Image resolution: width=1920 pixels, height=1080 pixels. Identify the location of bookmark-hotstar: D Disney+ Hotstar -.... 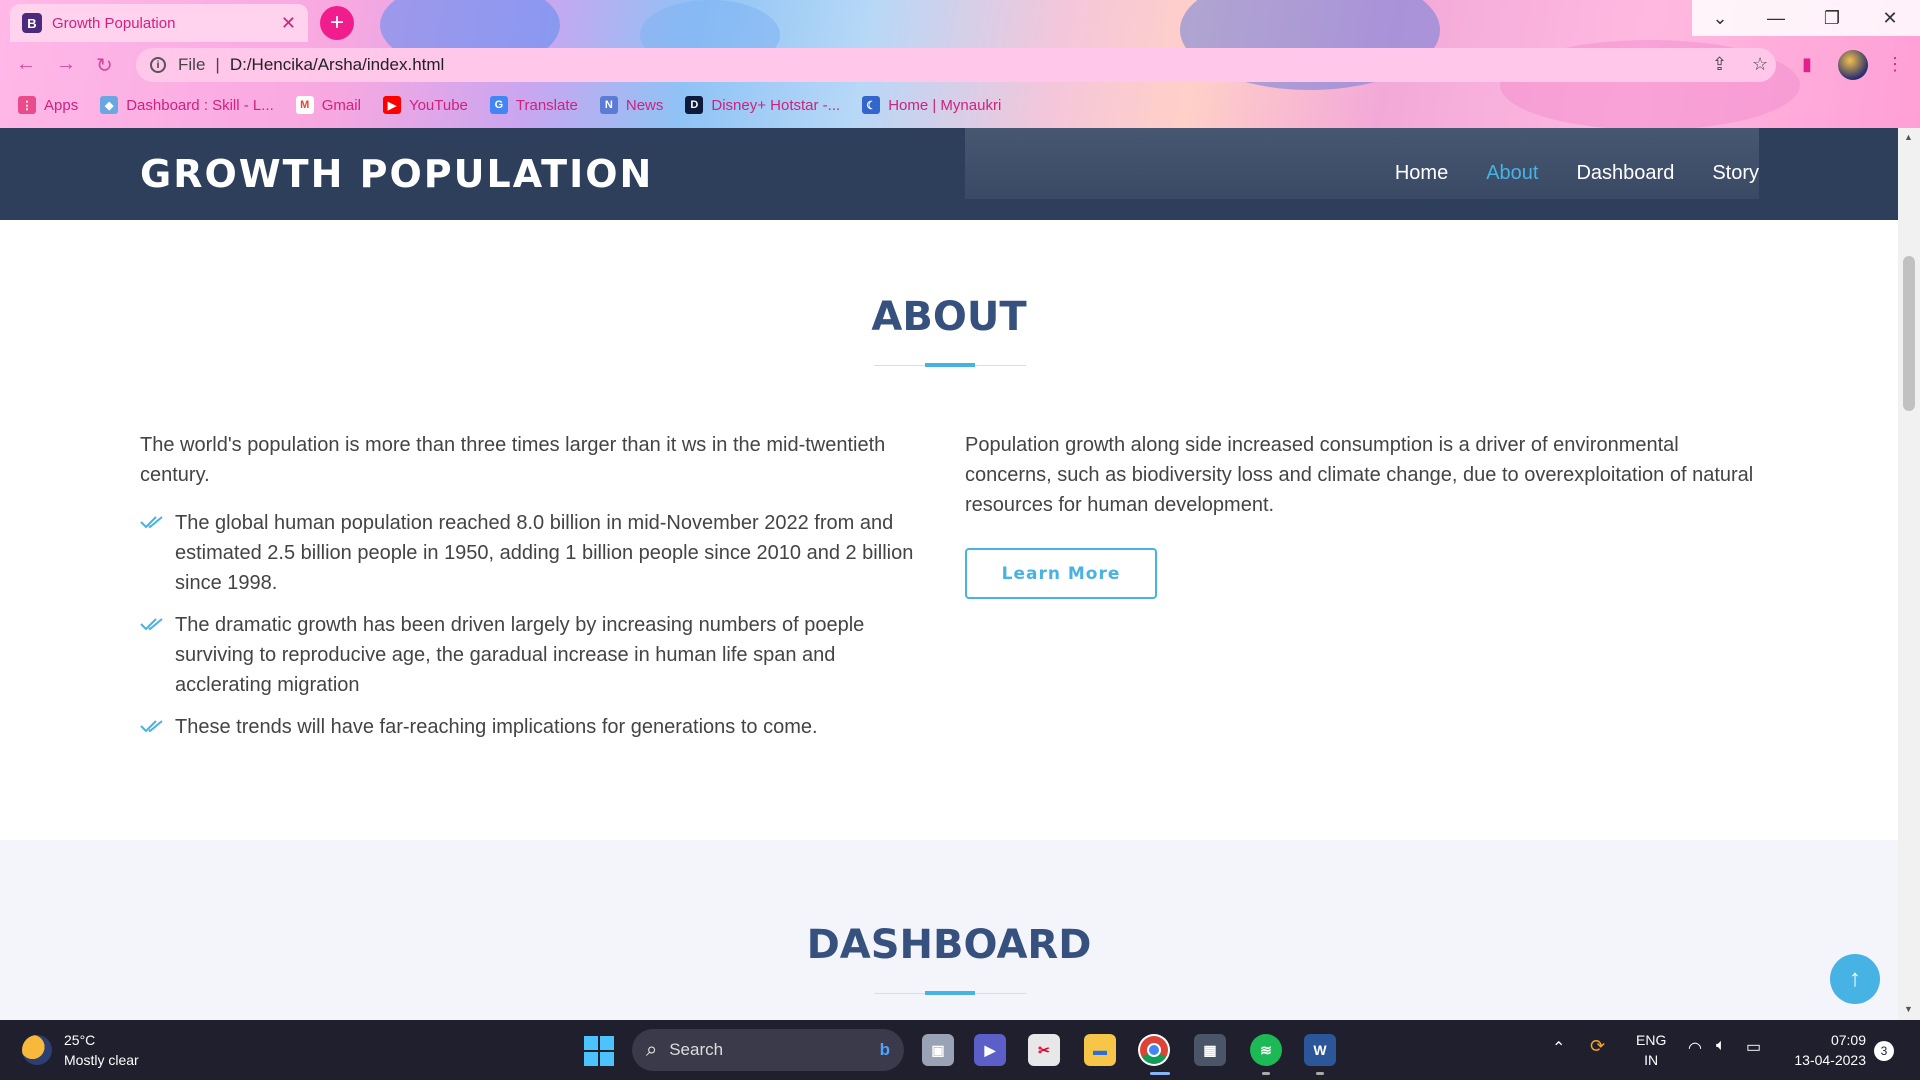
(762, 105).